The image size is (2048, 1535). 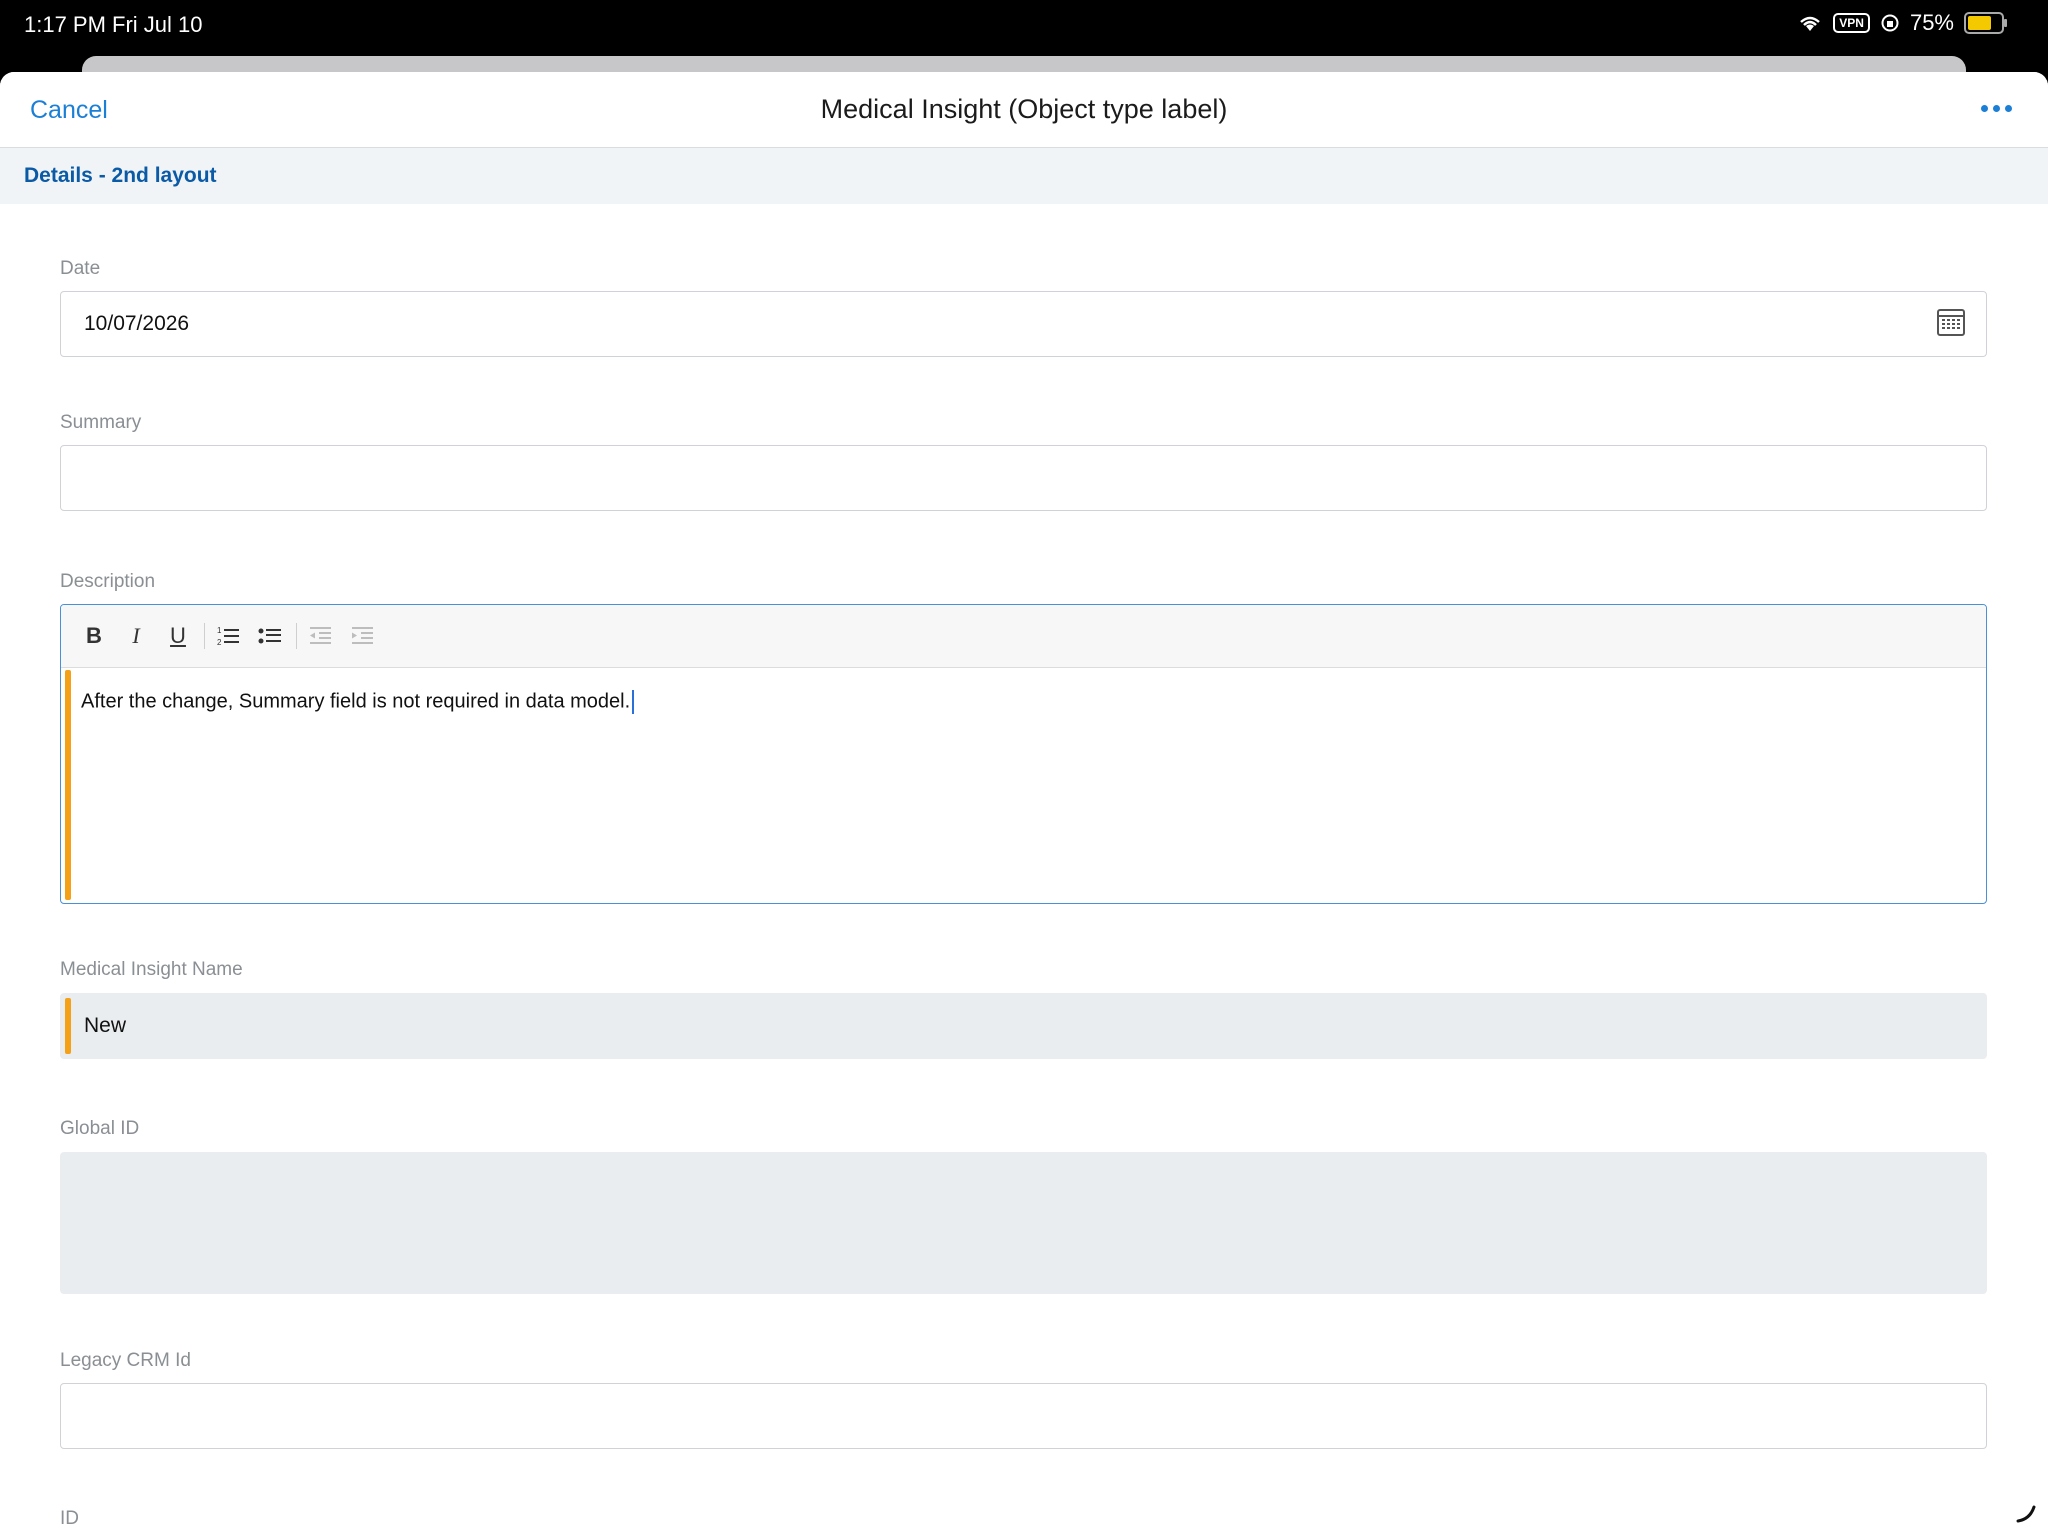 I want to click on text-caret, so click(x=633, y=702).